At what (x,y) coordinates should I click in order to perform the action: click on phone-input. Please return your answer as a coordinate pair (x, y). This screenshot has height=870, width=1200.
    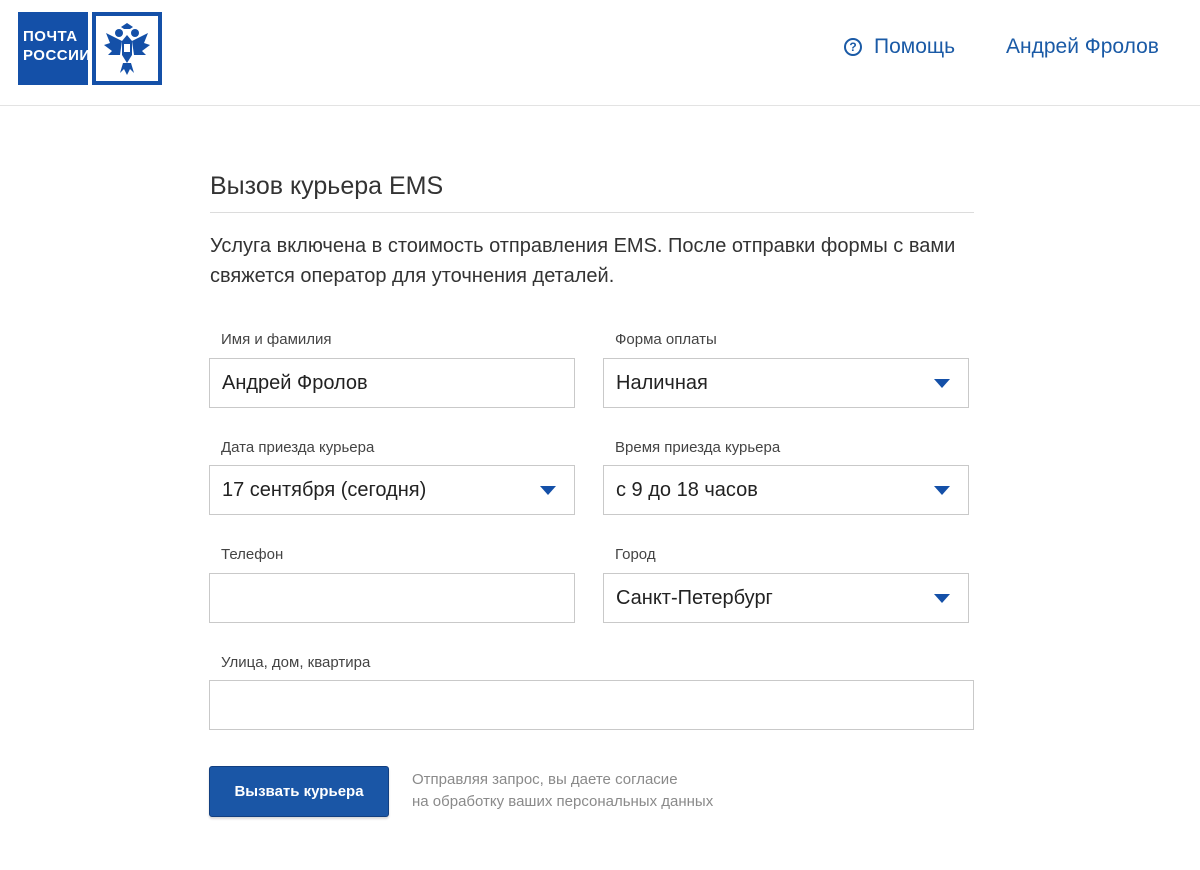
    Looking at the image, I should click on (392, 598).